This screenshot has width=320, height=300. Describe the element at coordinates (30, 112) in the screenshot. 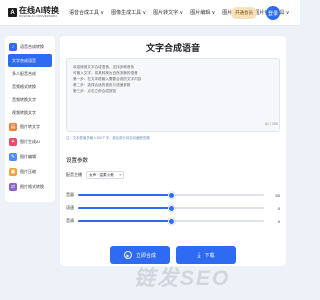

I see `sidebar-item-video-to-text: 视频转换文字` at that location.